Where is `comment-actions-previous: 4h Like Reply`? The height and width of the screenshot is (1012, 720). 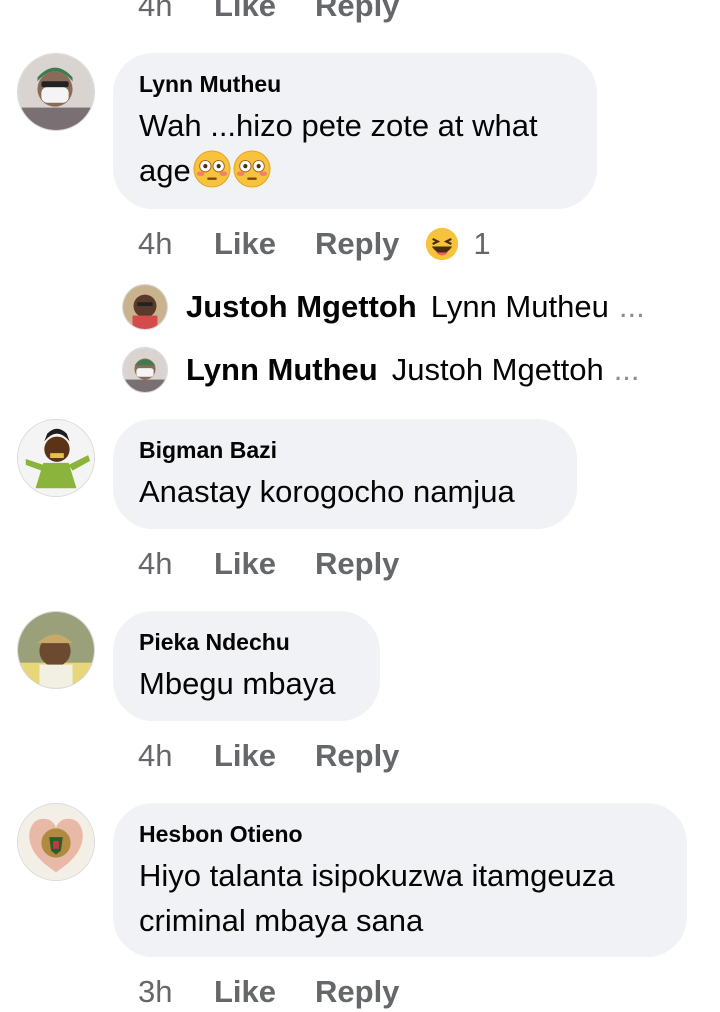
comment-actions-previous: 4h Like Reply is located at coordinates (268, 13).